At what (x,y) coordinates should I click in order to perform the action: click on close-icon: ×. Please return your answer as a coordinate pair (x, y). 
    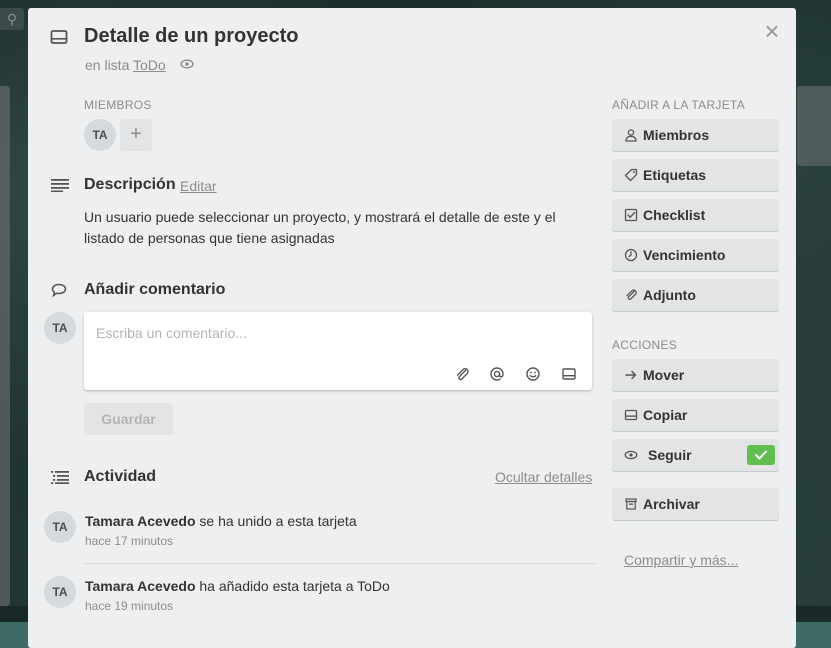
    Looking at the image, I should click on (772, 31).